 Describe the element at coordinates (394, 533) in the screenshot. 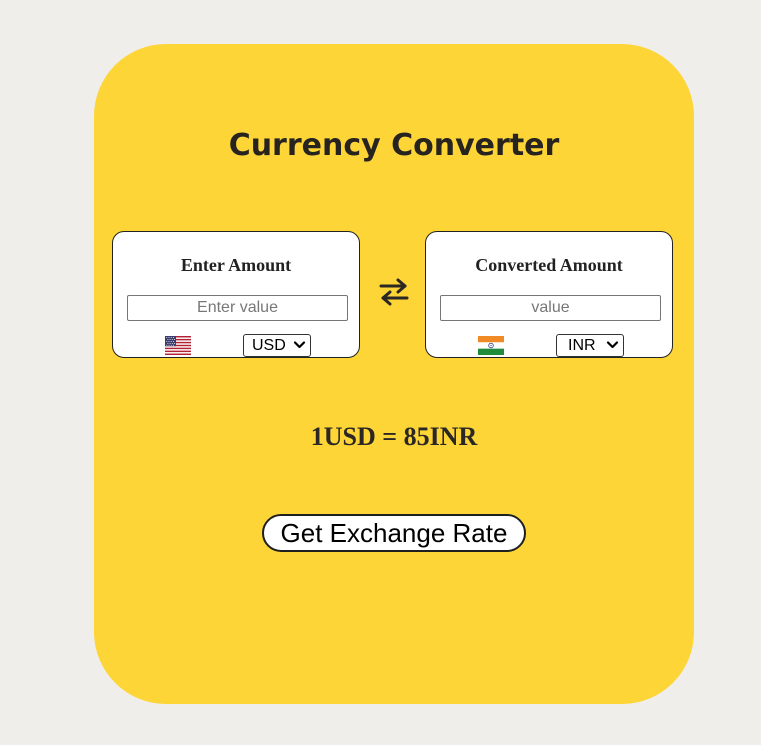

I see `get-exchange-rate-button: Get Exchange Rate` at that location.